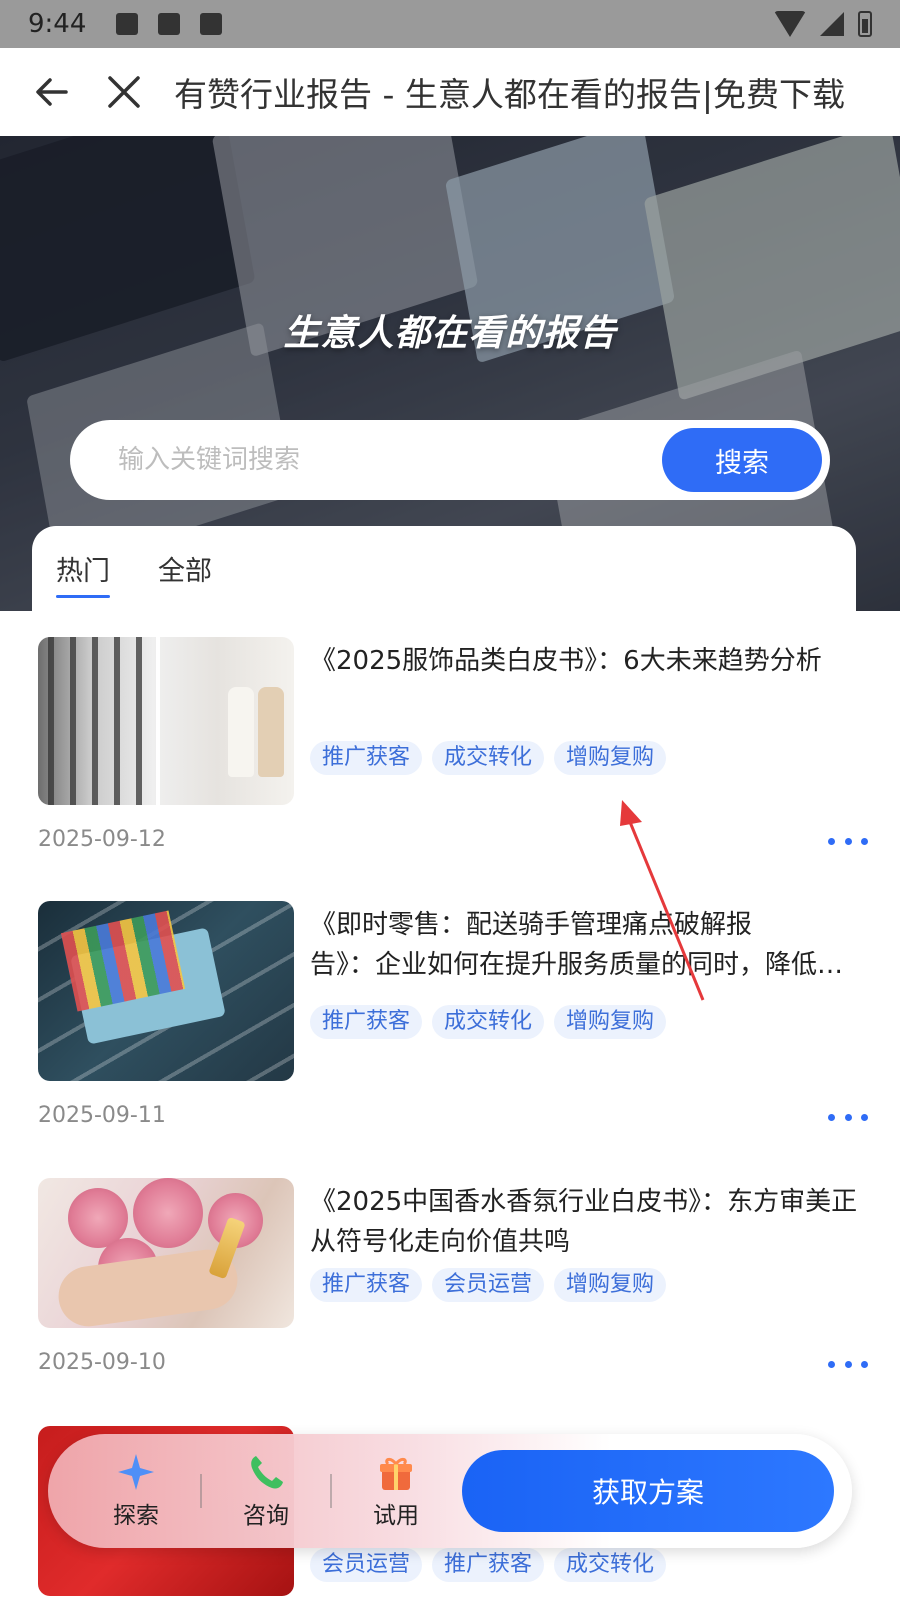 The height and width of the screenshot is (1600, 900). I want to click on close-button, so click(124, 92).